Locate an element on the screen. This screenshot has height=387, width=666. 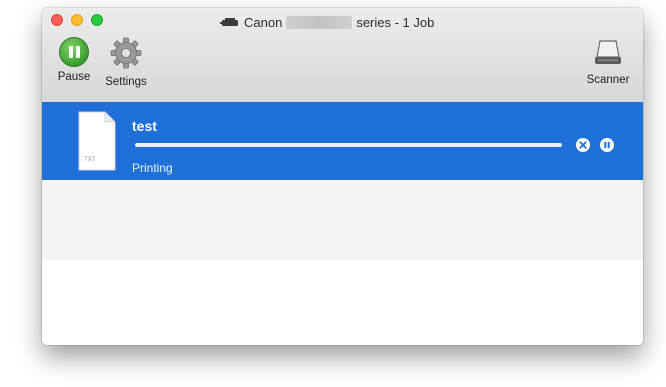
gear-icon is located at coordinates (126, 53).